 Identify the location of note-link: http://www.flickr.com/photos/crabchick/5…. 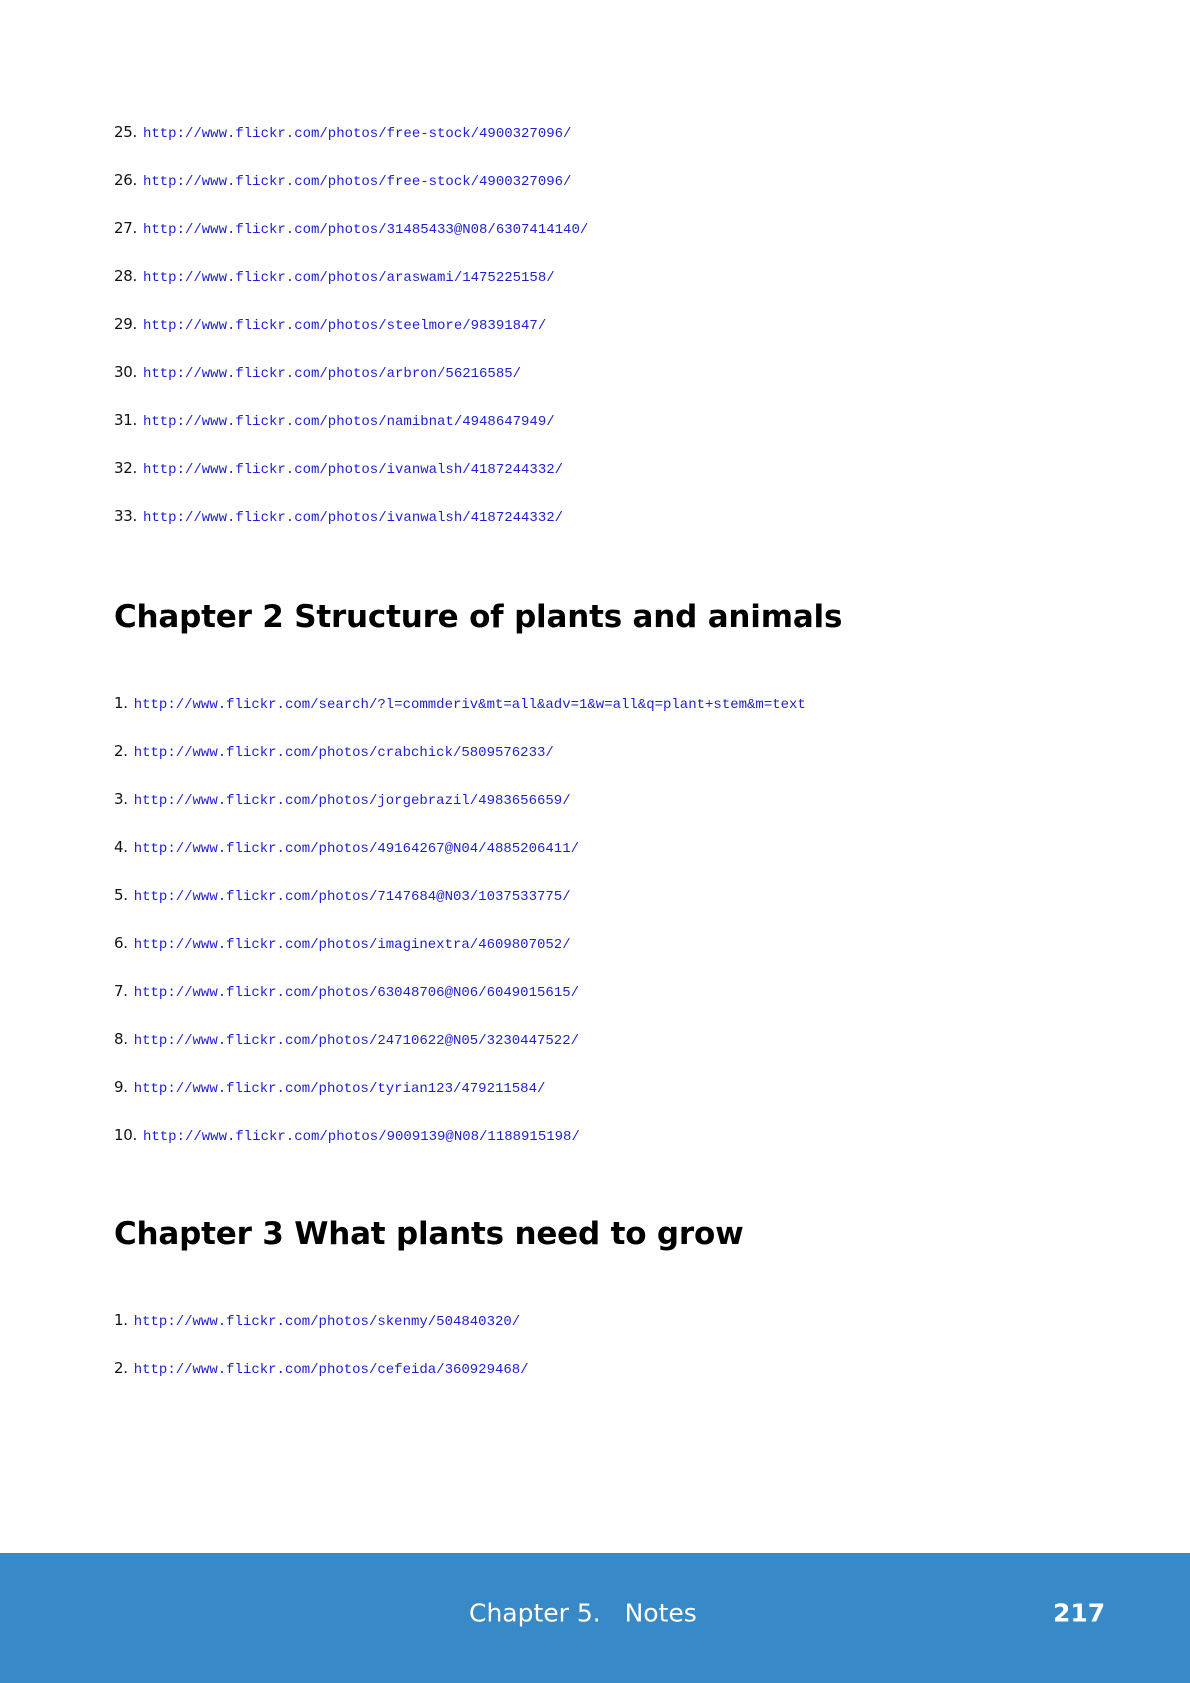
(344, 753).